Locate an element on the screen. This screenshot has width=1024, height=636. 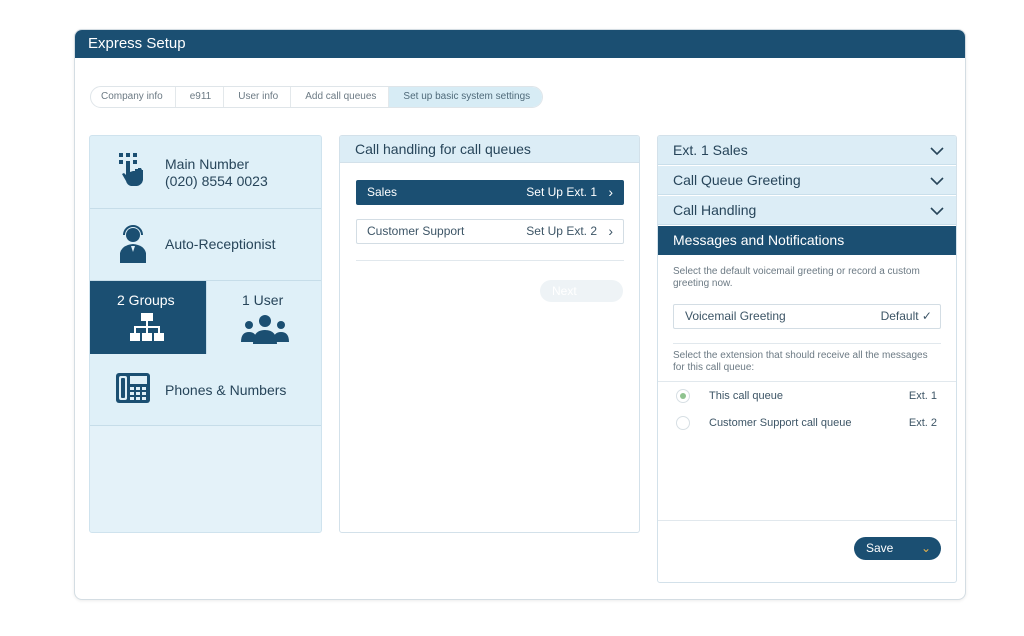
groups-label: 2 Groups is located at coordinates (146, 300).